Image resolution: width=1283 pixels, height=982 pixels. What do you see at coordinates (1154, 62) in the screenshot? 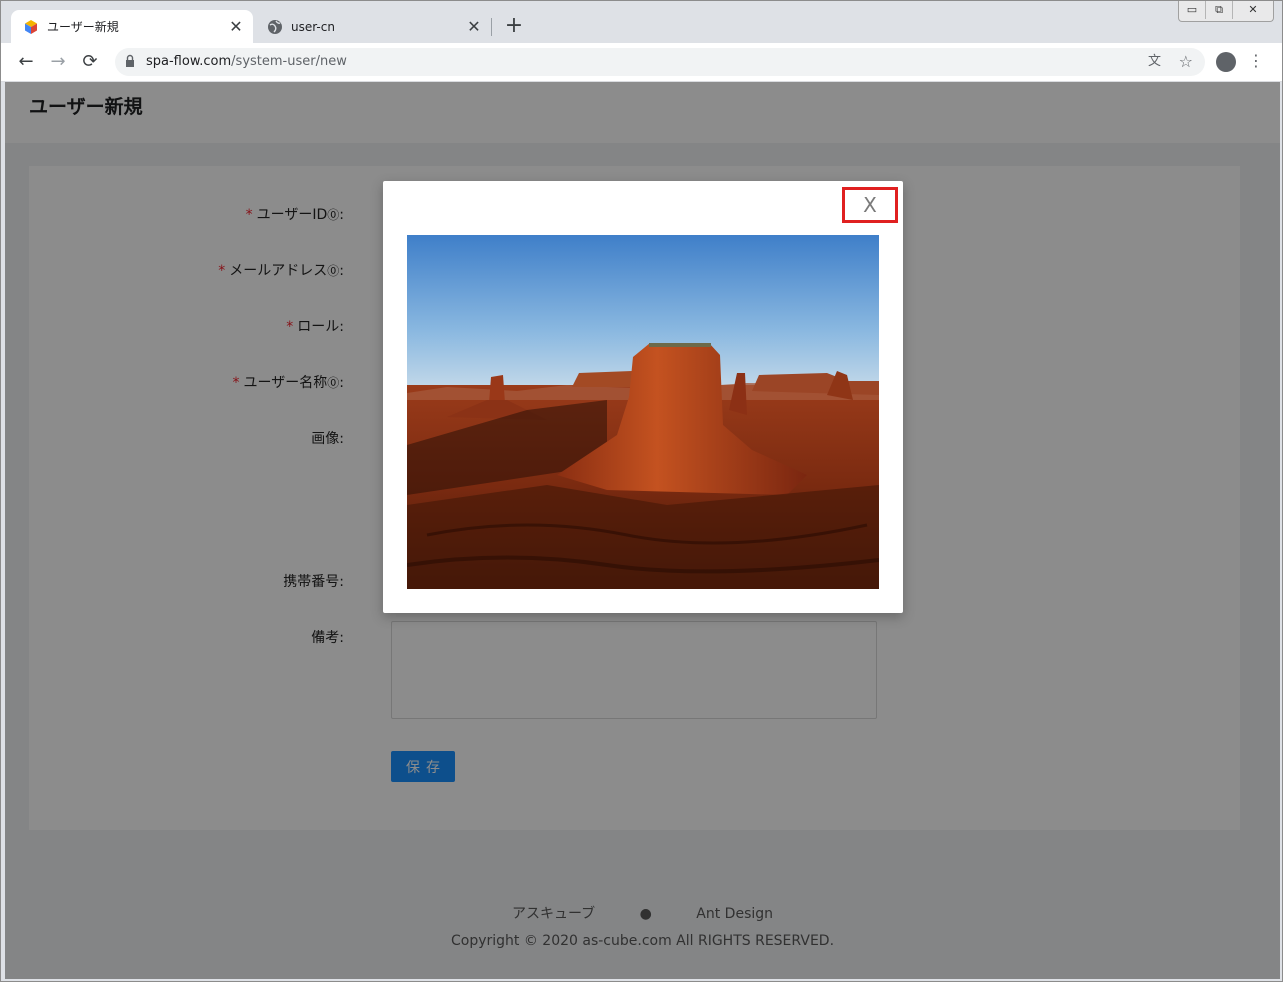
I see `translate-icon: 文` at bounding box center [1154, 62].